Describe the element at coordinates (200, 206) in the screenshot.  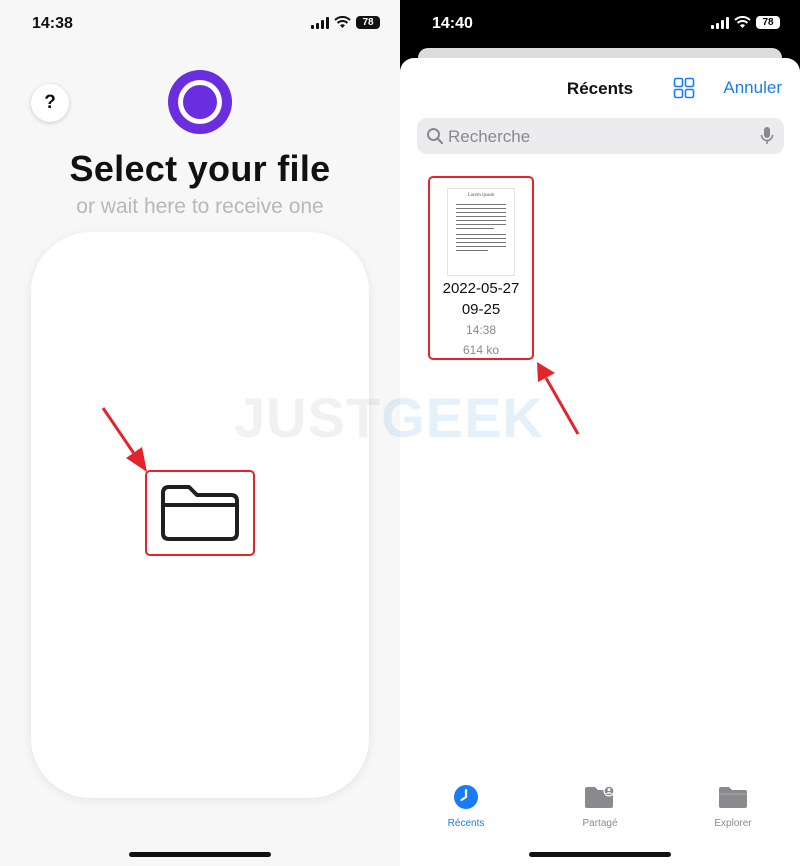
I see `page-subtitle: or wait here to receive one` at that location.